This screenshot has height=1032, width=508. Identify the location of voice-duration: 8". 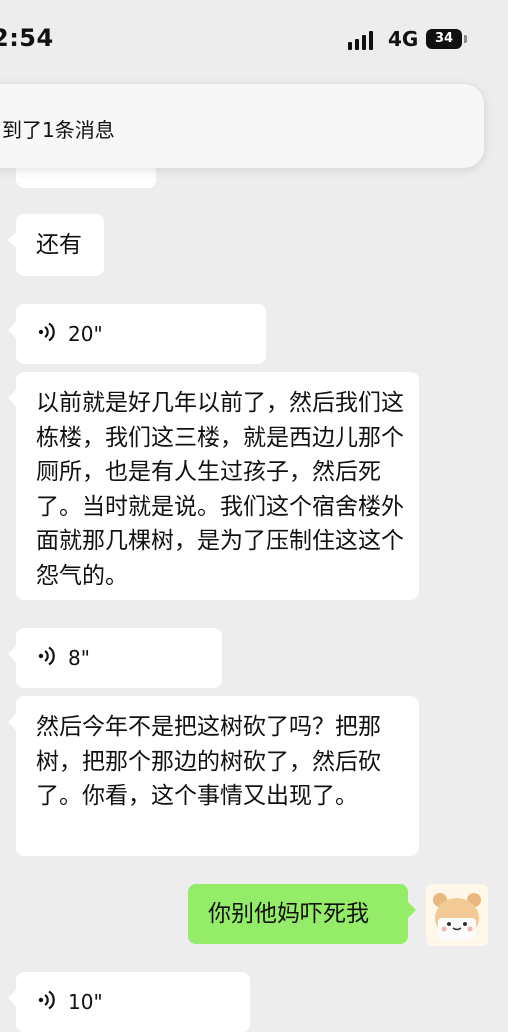
(79, 658).